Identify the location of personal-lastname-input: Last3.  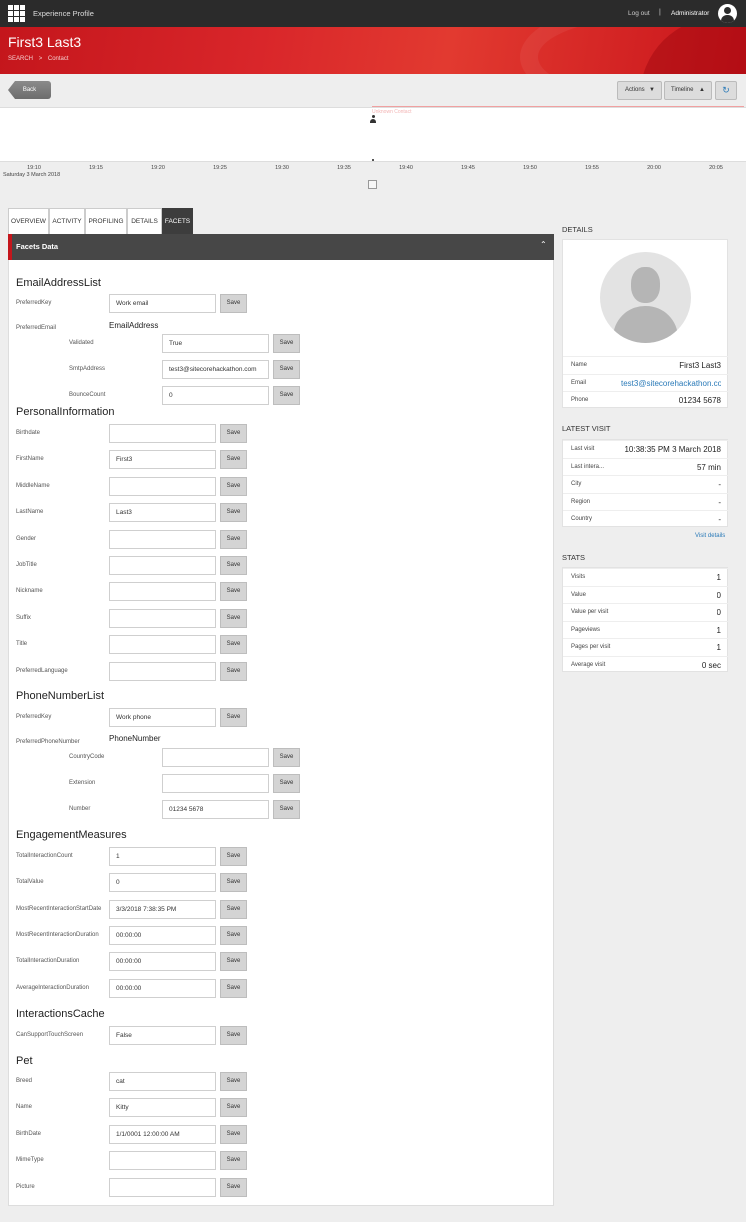
(162, 512).